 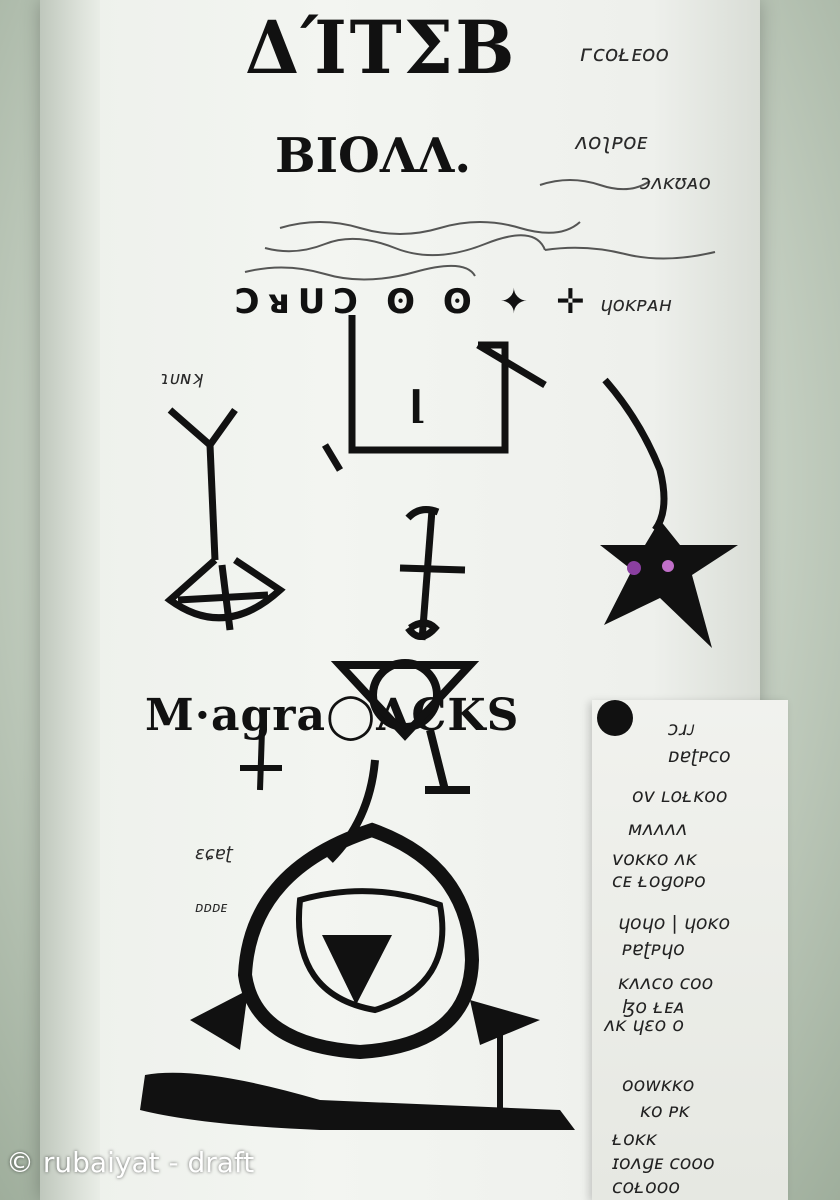 I want to click on note-line: ᴧᴋ ɥɛᴏ ᴏ, so click(x=644, y=1025).